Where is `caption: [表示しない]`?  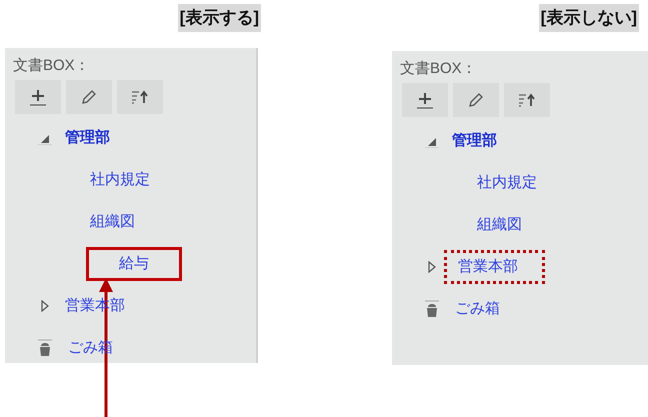 caption: [表示しない] is located at coordinates (588, 18).